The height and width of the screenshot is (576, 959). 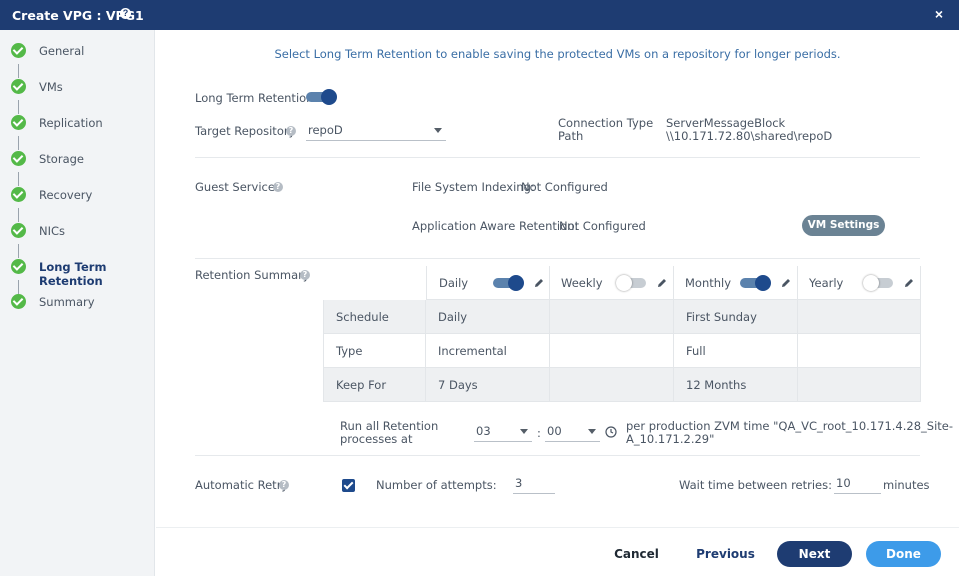 What do you see at coordinates (939, 14) in the screenshot?
I see `close-icon: ×` at bounding box center [939, 14].